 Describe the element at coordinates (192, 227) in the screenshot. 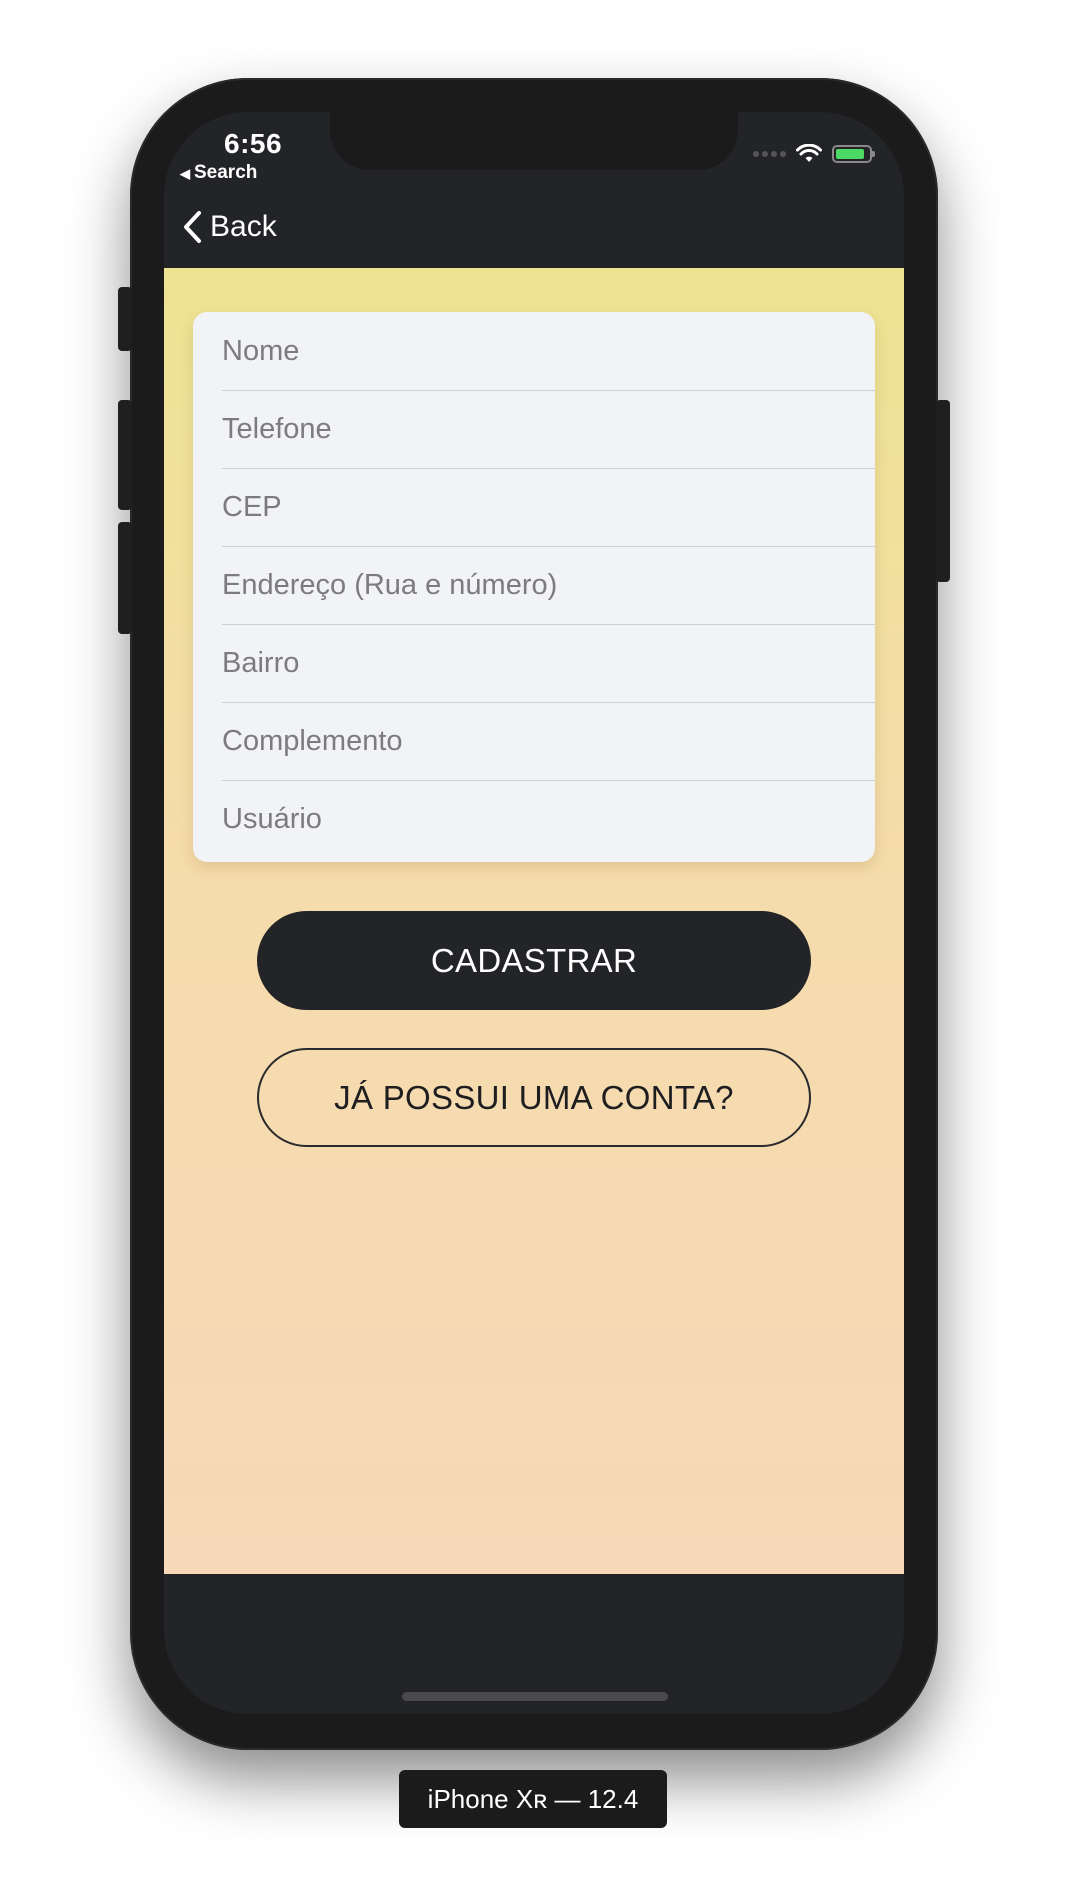

I see `chevron-left-icon` at that location.